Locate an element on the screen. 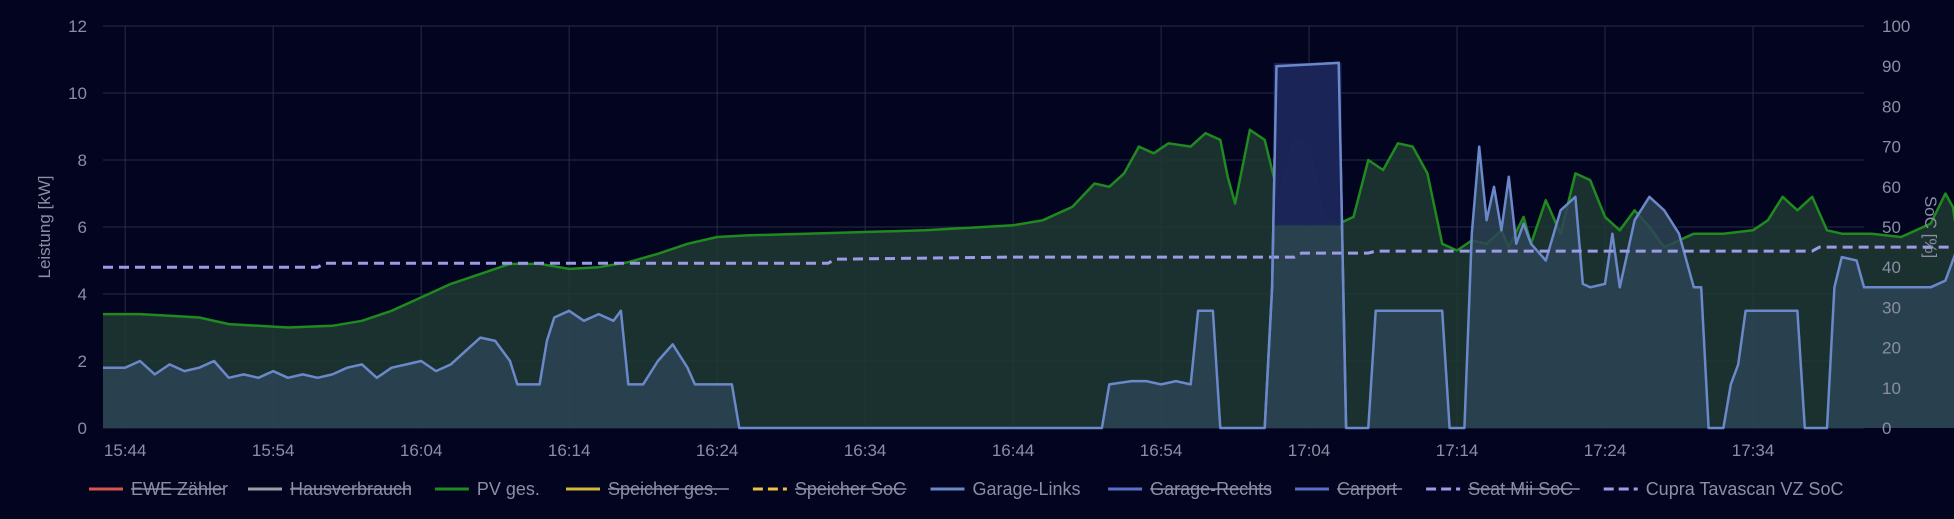  x-tick-label: 17:04 is located at coordinates (1309, 450).